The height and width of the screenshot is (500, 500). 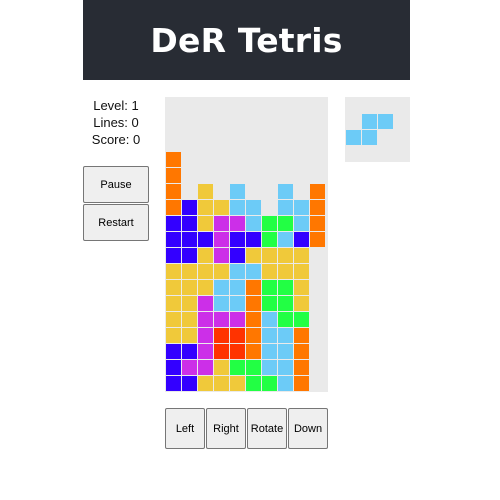 I want to click on game-header: DeR Tetris, so click(x=246, y=40).